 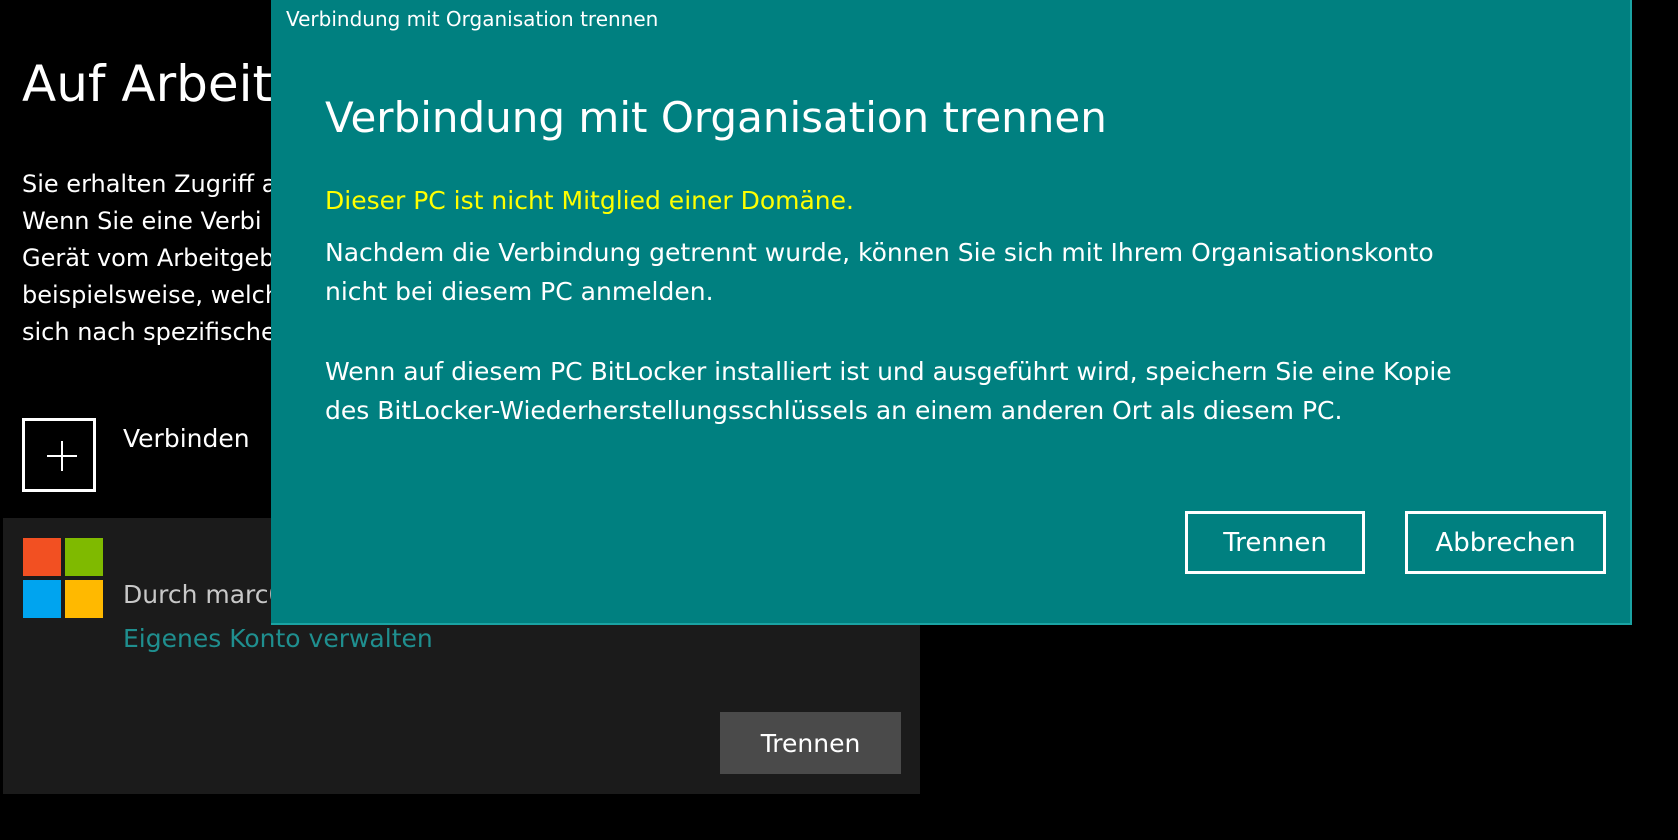 What do you see at coordinates (519, 291) in the screenshot?
I see `paragraph-line: nicht bei diesem PC anmelden.` at bounding box center [519, 291].